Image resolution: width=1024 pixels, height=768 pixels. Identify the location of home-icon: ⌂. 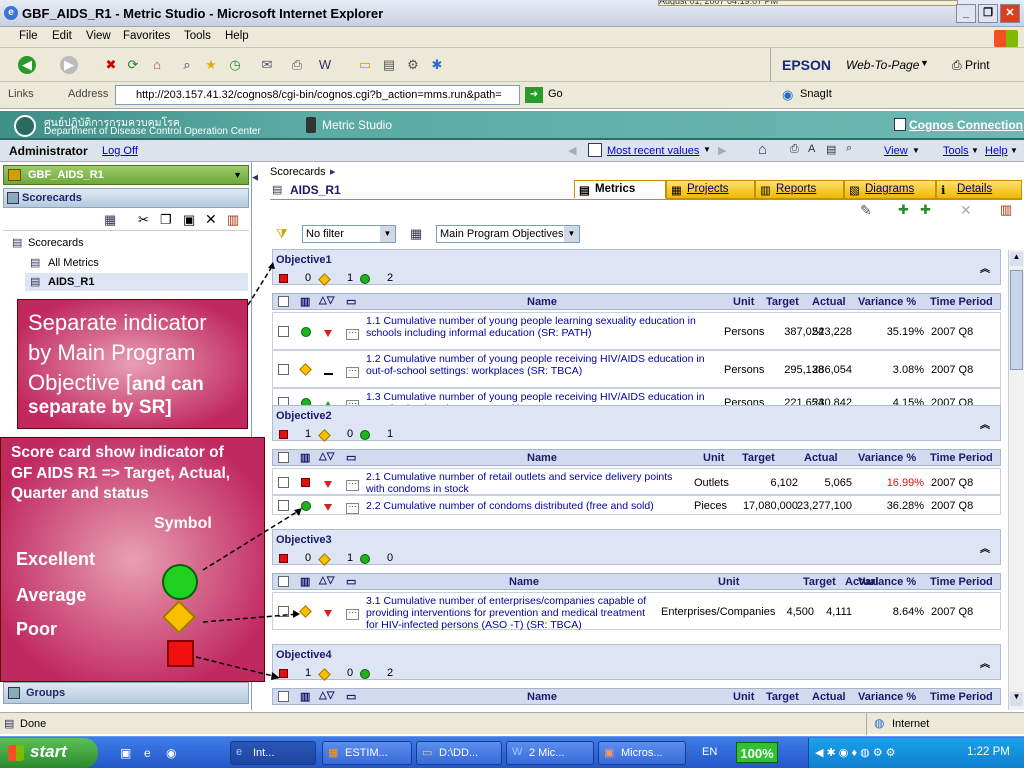
(157, 65).